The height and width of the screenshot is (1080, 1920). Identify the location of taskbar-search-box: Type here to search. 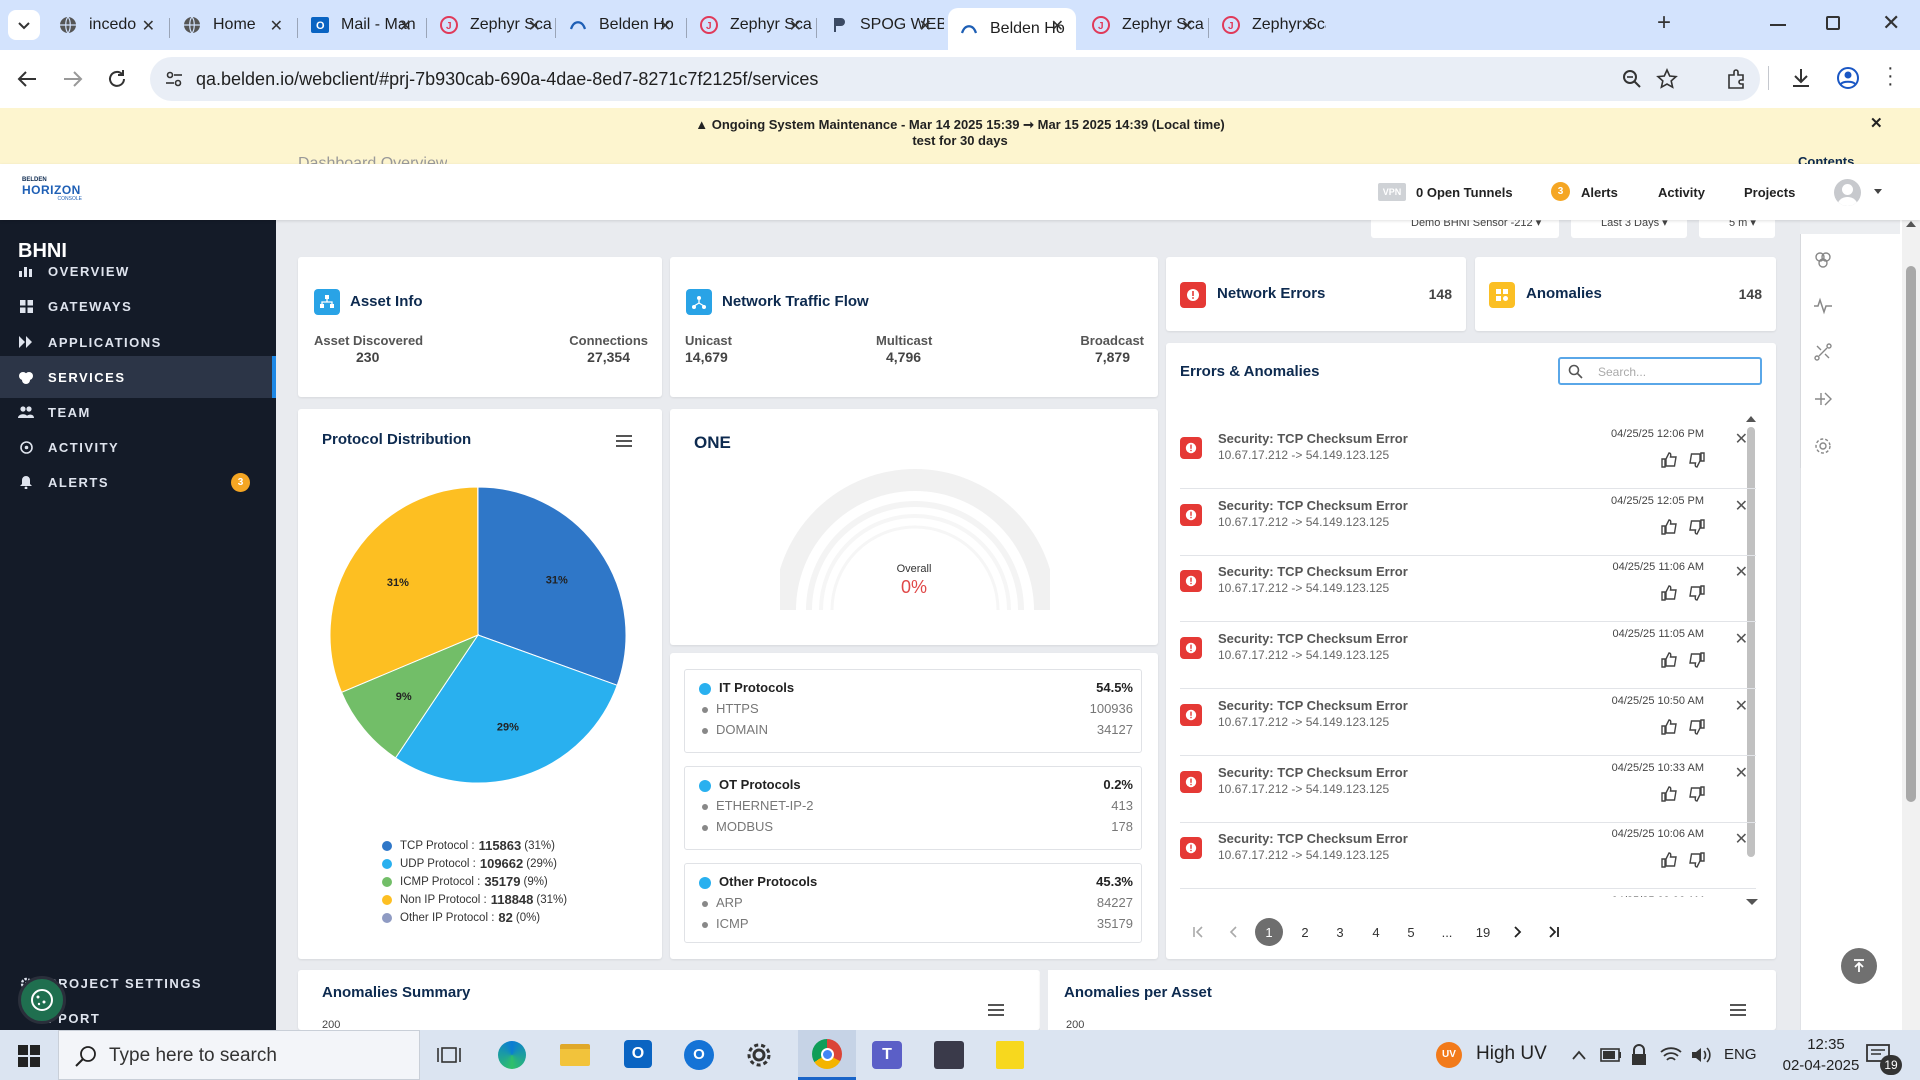
(239, 1055).